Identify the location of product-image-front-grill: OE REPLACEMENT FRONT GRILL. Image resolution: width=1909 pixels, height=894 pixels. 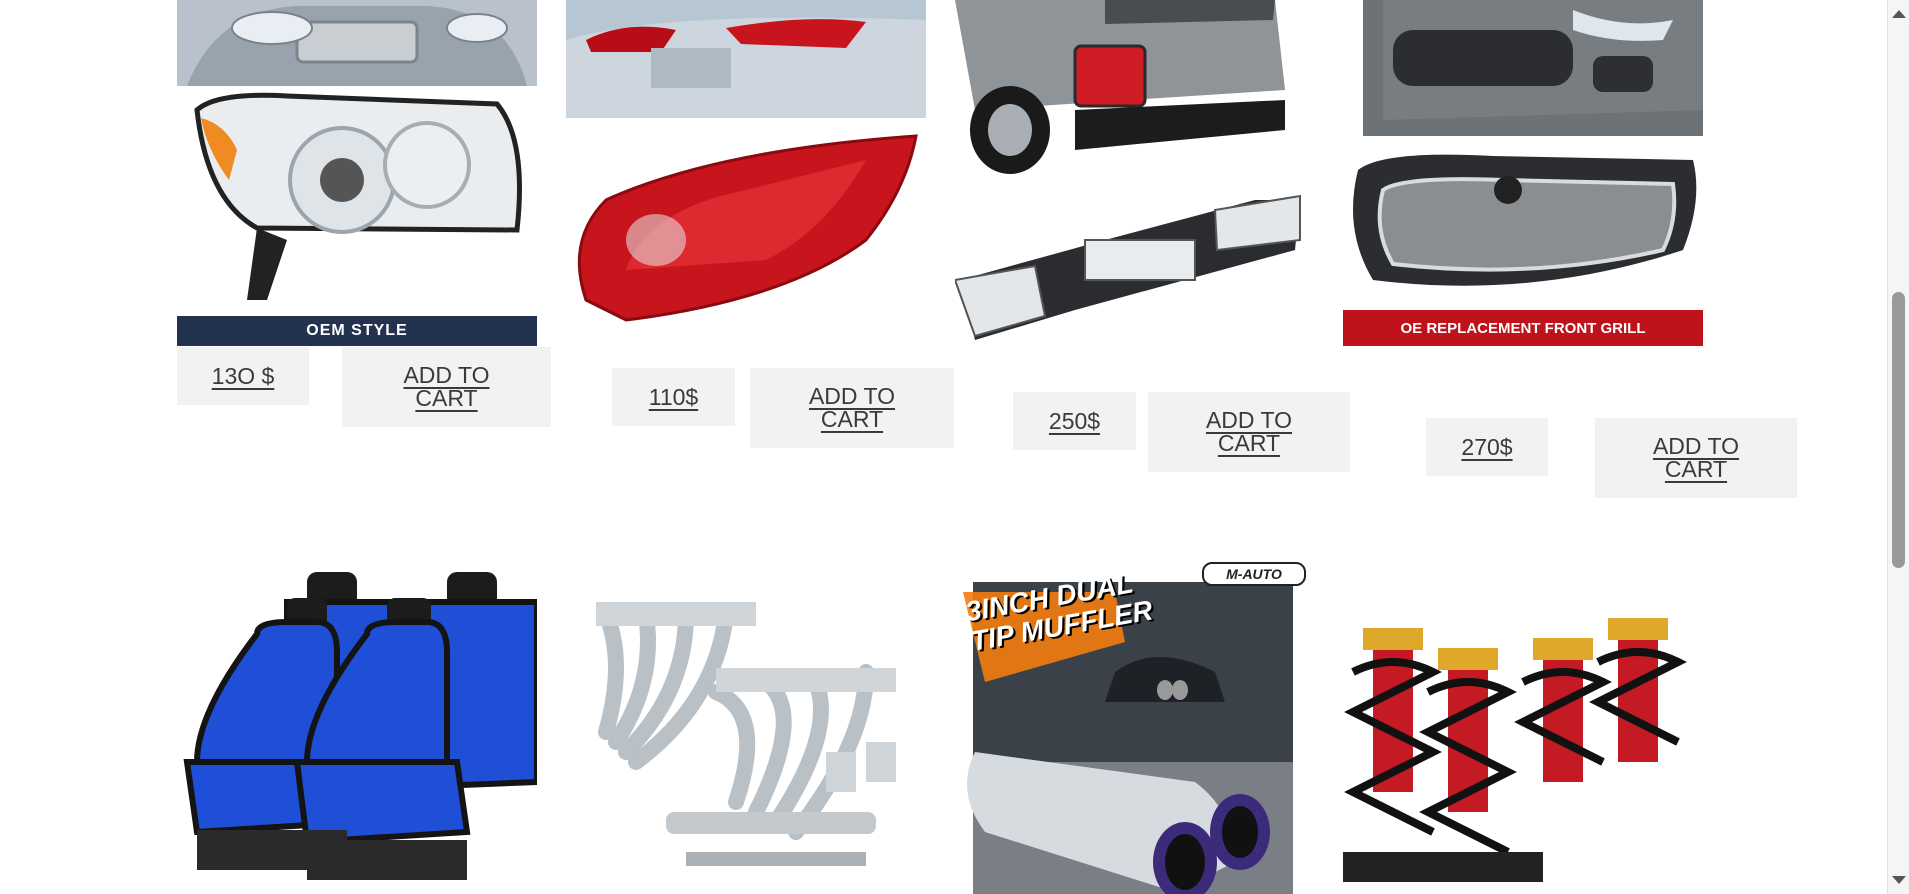
(1523, 173).